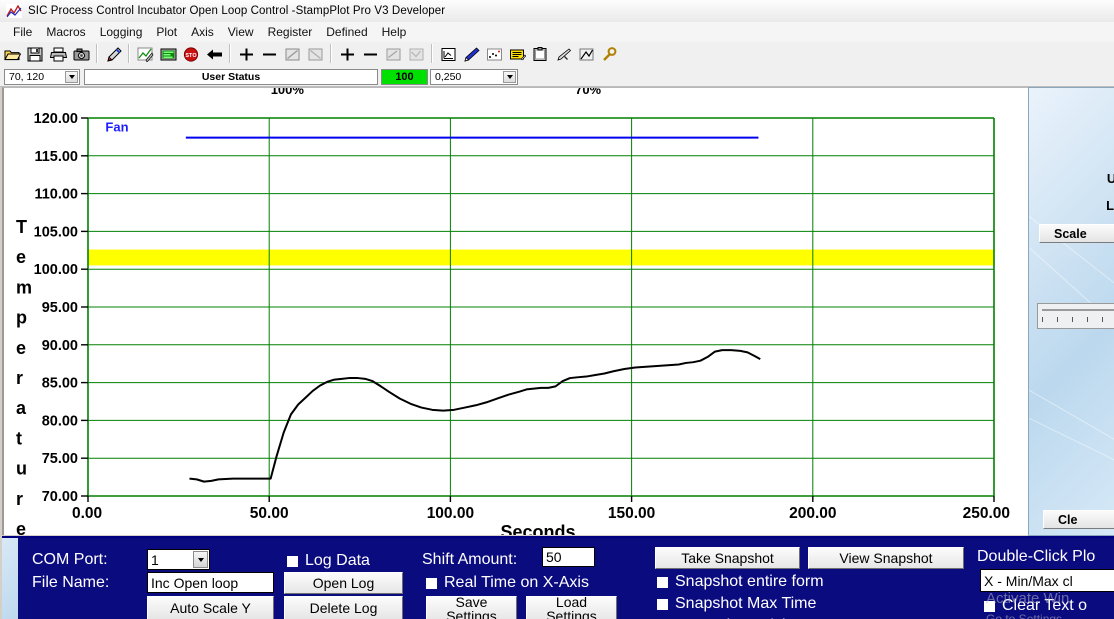  I want to click on shift-amount-input: 50, so click(568, 557).